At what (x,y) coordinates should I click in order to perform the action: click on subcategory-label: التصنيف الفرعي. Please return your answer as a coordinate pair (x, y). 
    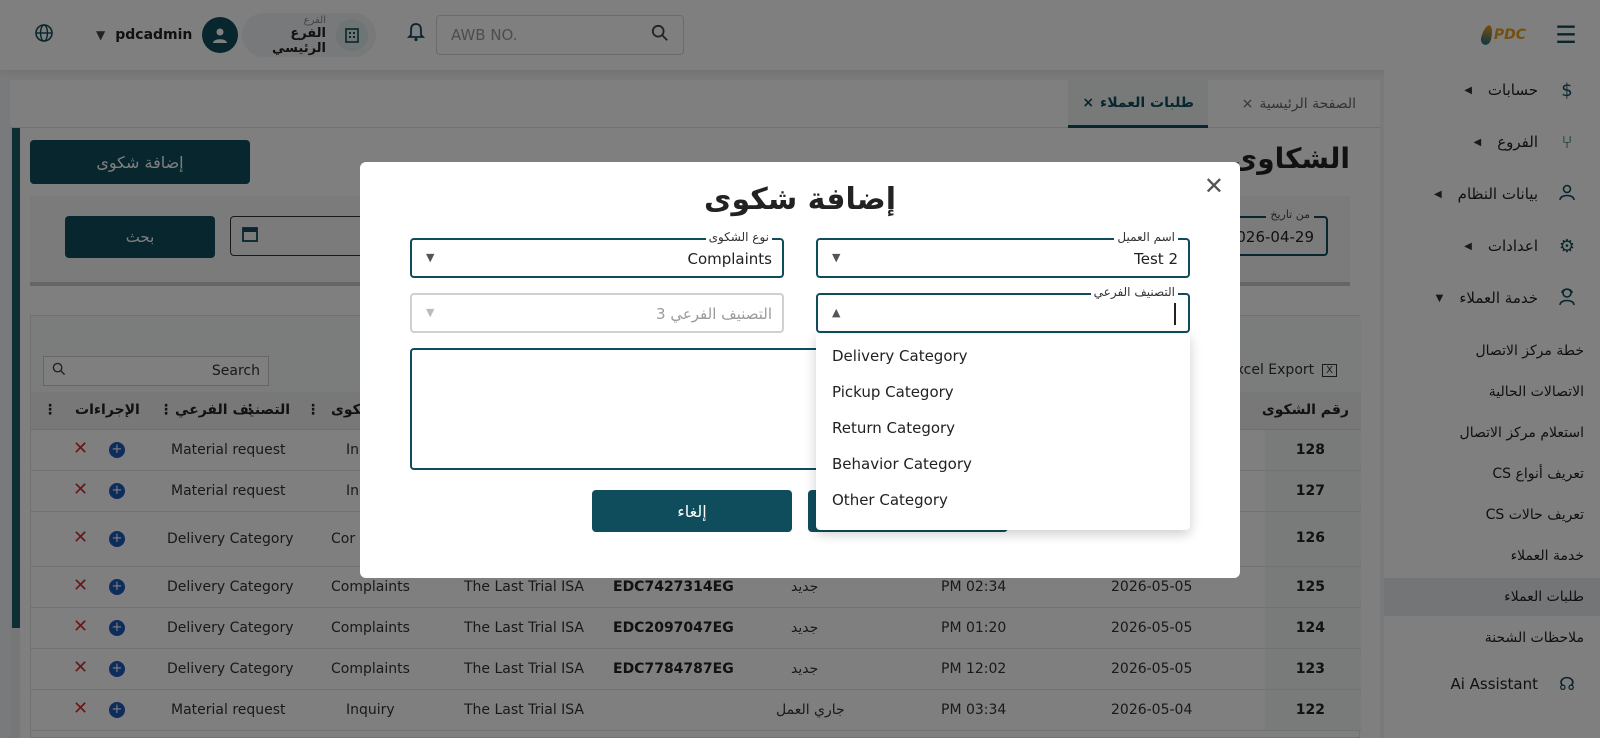
    Looking at the image, I should click on (1134, 292).